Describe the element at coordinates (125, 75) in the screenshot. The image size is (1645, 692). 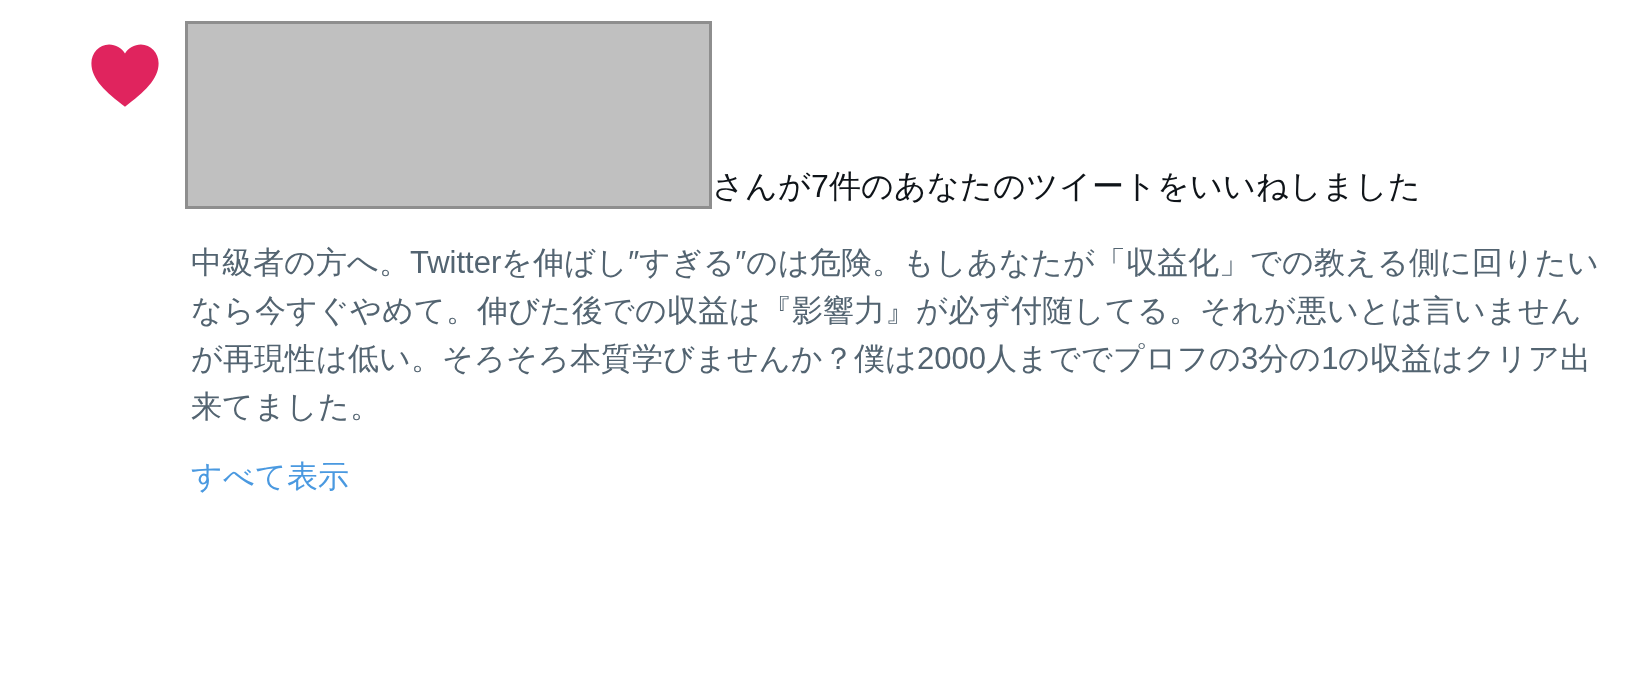
I see `heart-icon` at that location.